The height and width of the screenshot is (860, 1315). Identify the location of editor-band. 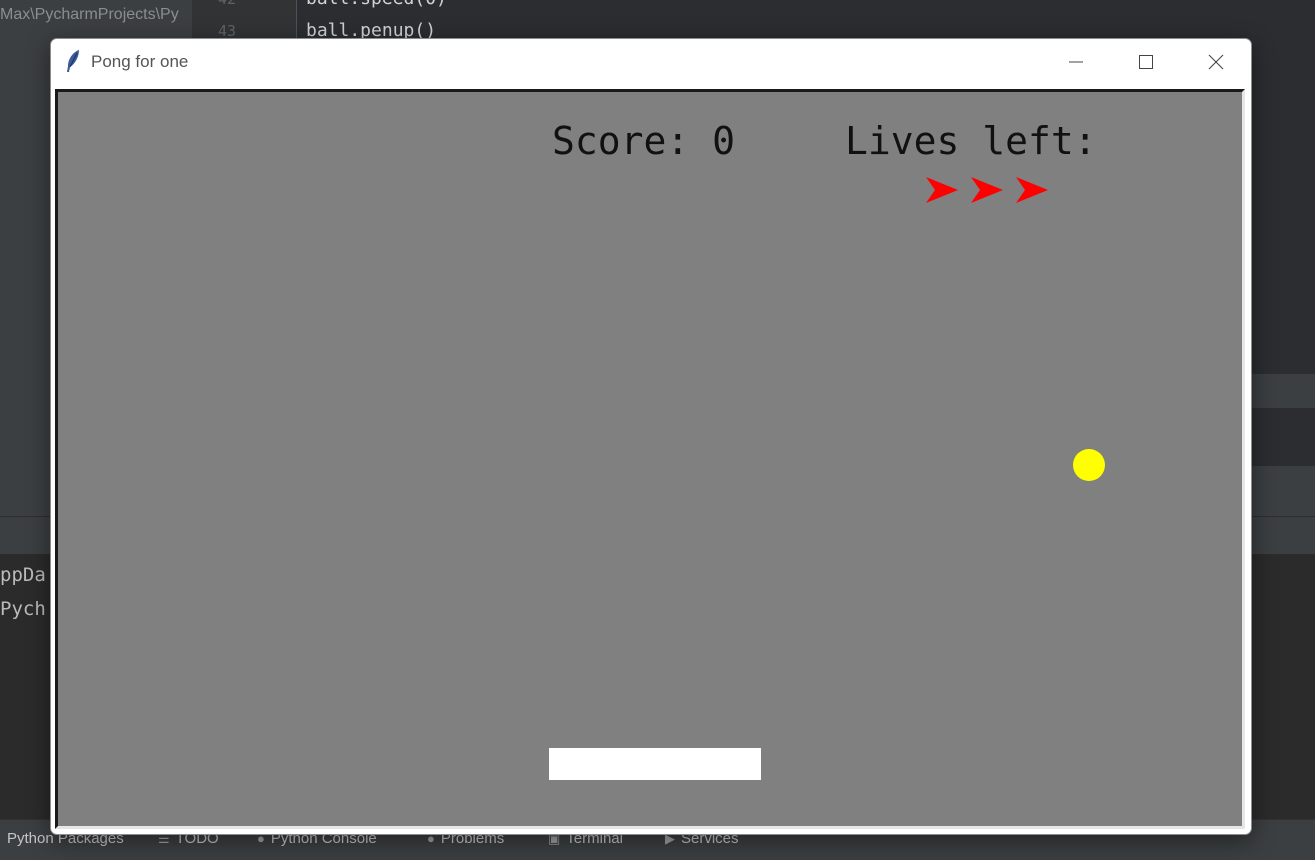
(1282, 391).